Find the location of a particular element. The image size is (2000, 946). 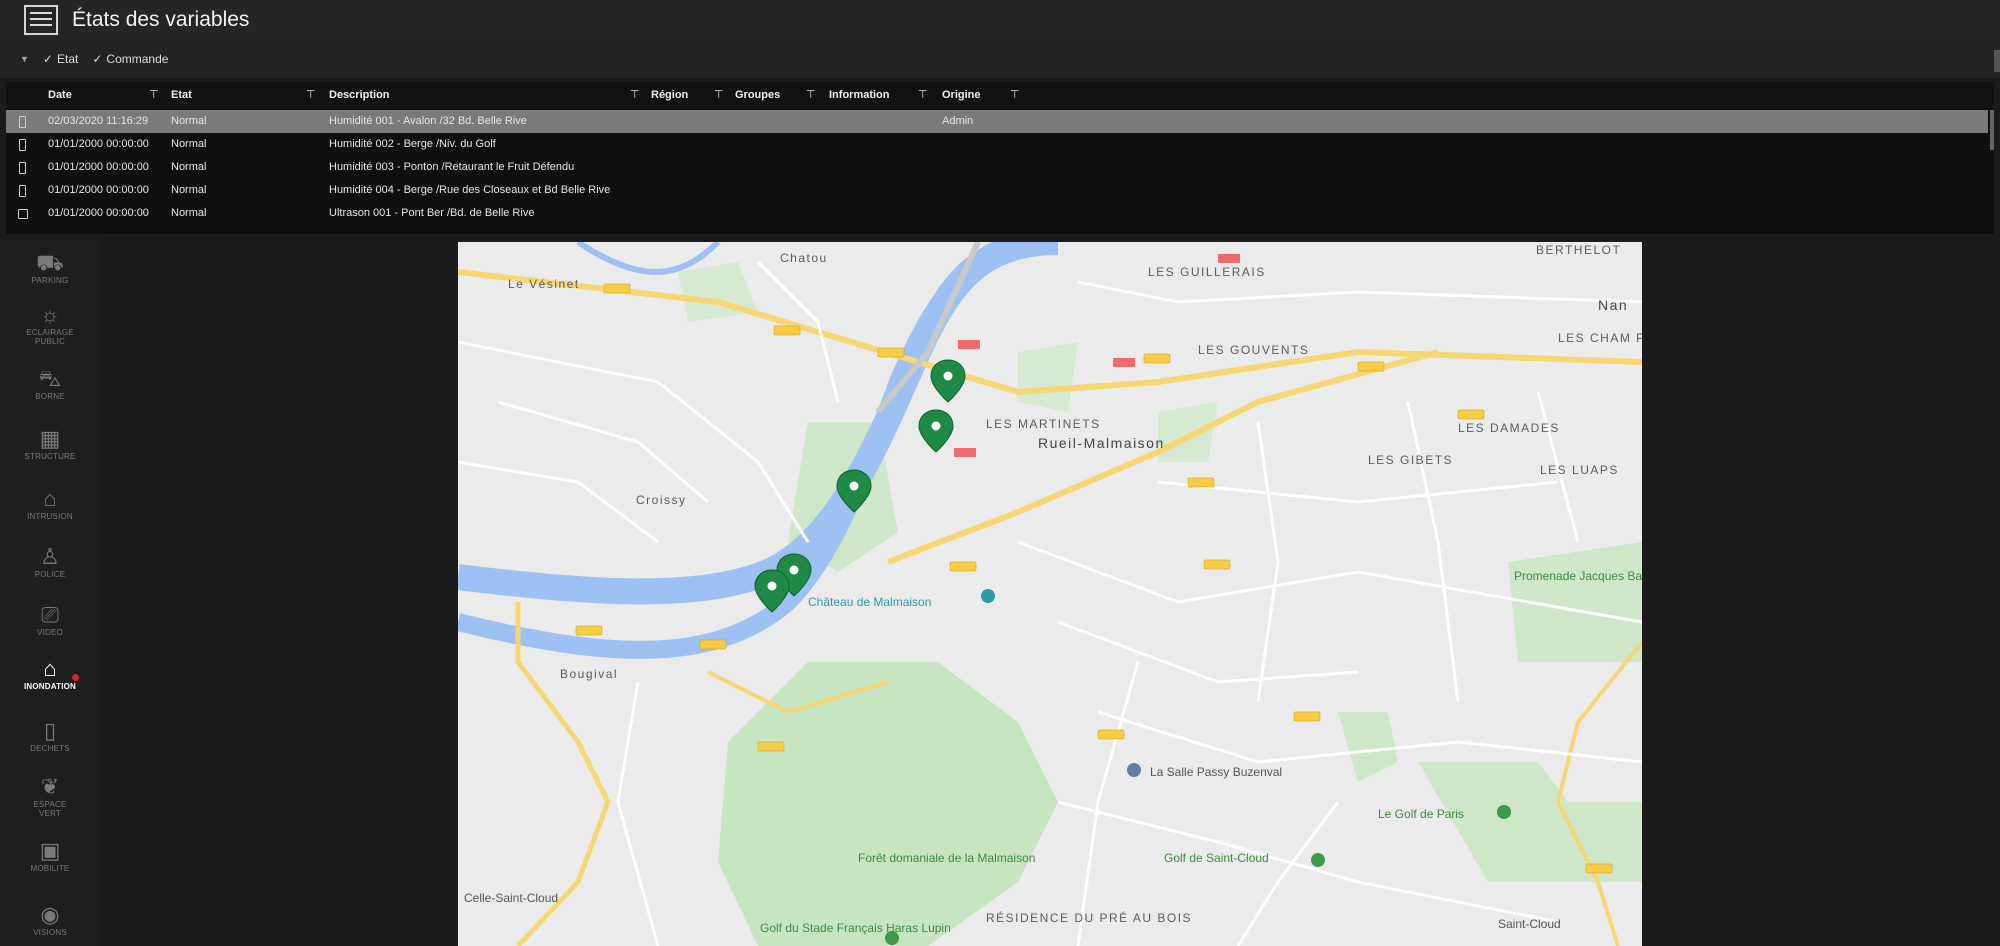

police-icon: ♙ is located at coordinates (50, 556).